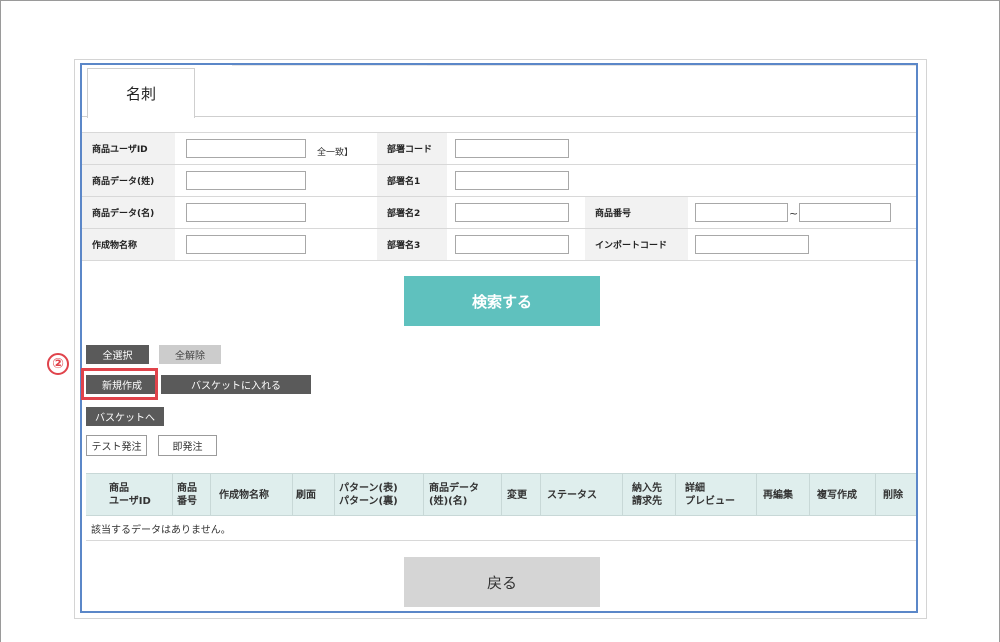 The image size is (1000, 642). What do you see at coordinates (893, 495) in the screenshot?
I see `col-delete: 削除` at bounding box center [893, 495].